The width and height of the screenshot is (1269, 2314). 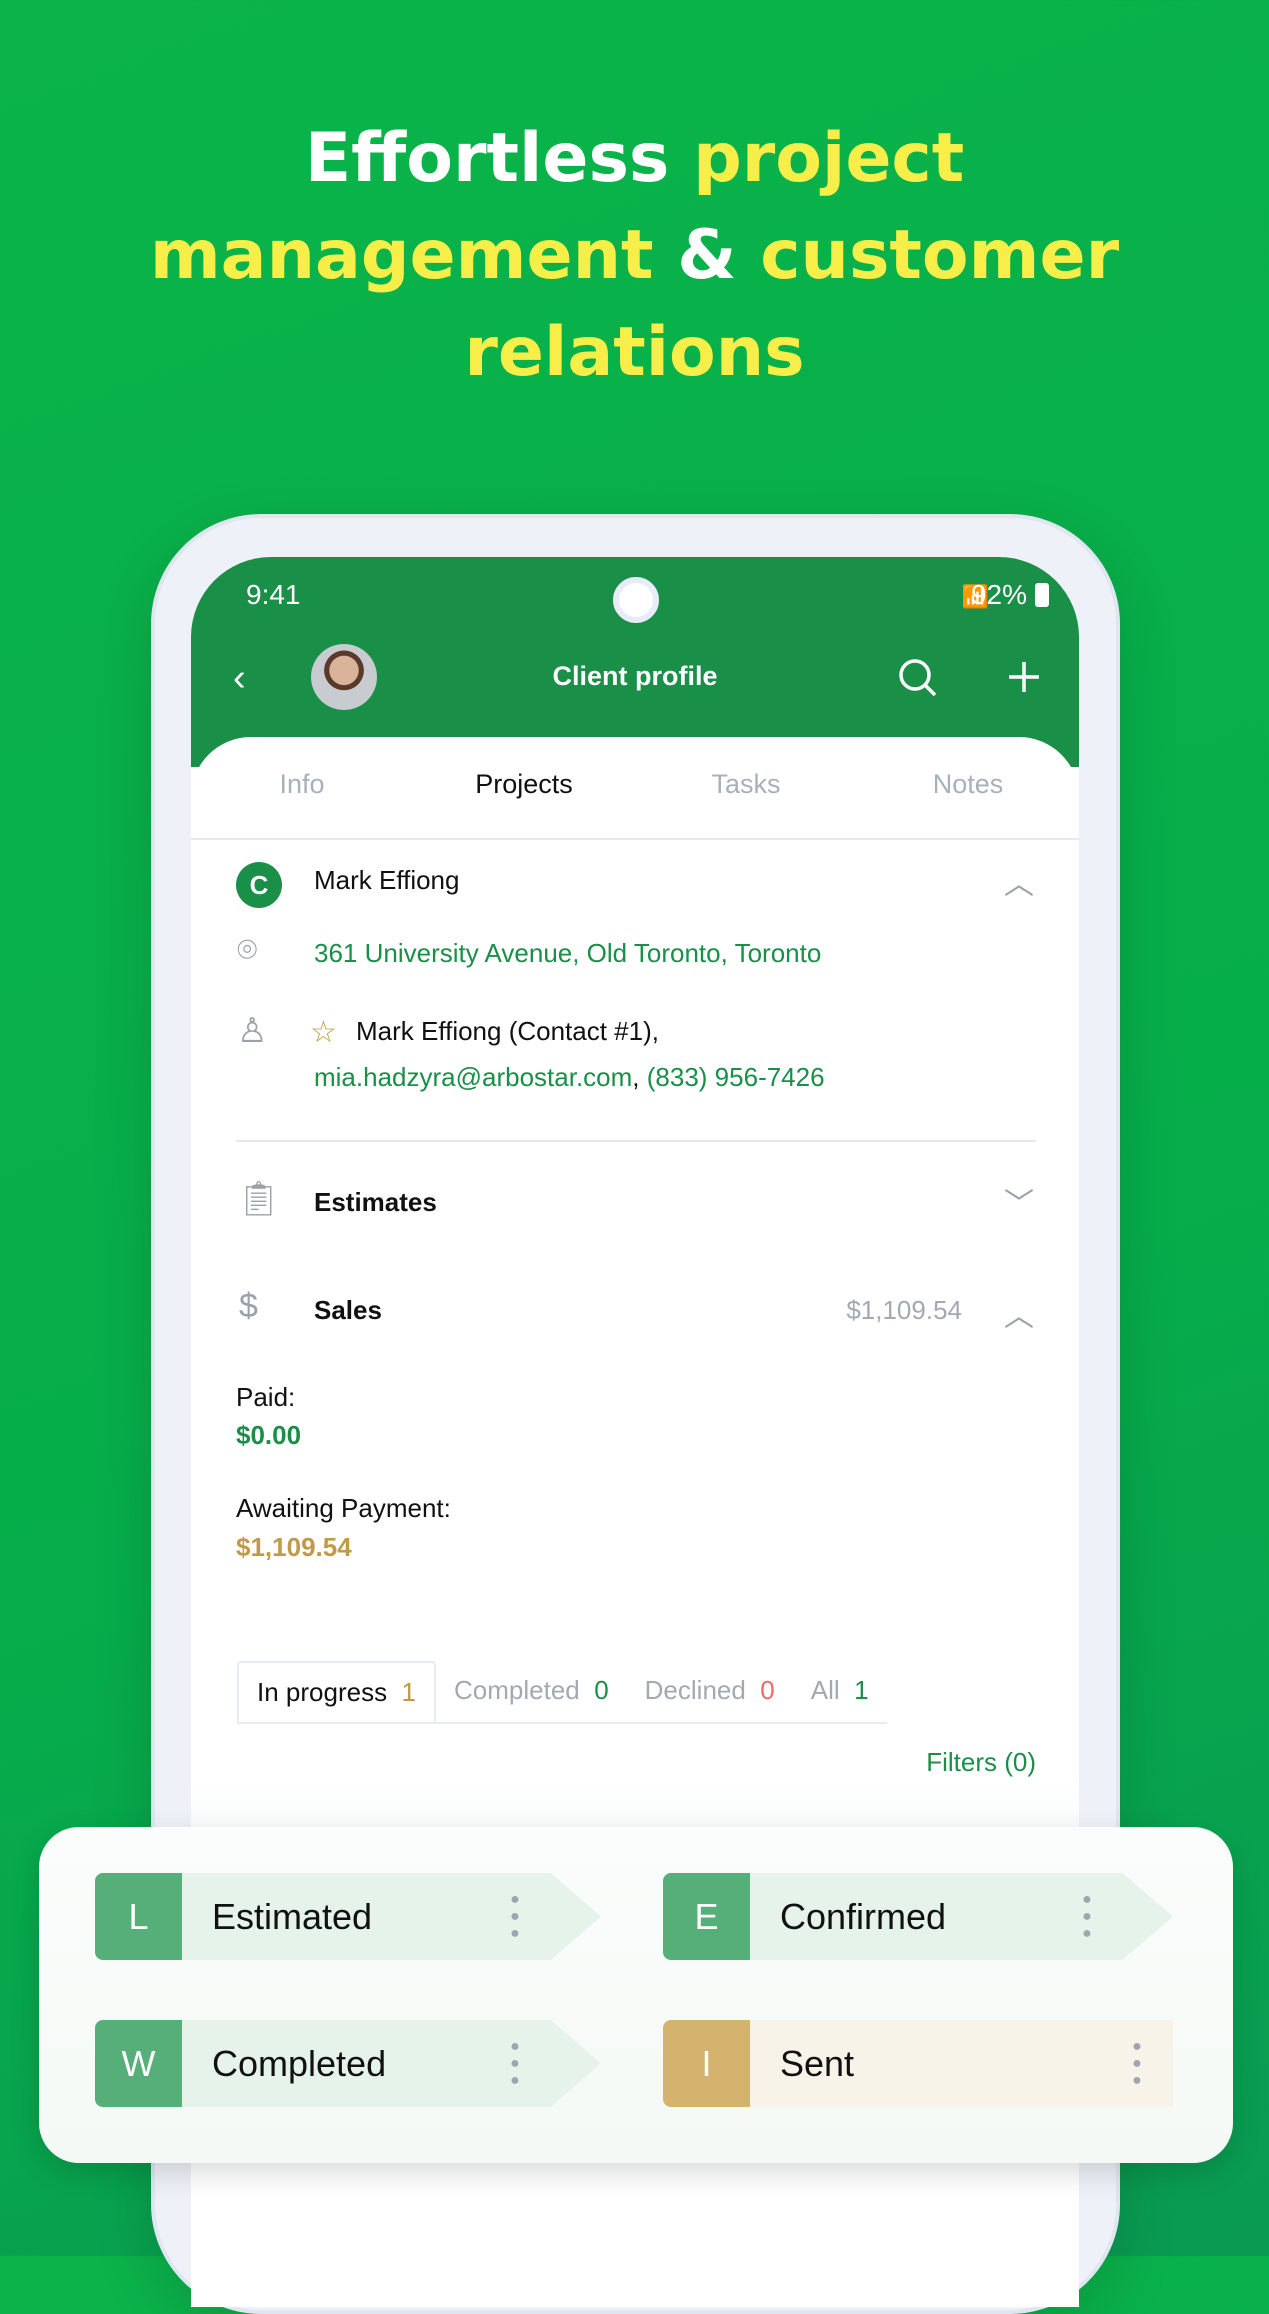 I want to click on headline-text: Effortless, so click(x=499, y=158).